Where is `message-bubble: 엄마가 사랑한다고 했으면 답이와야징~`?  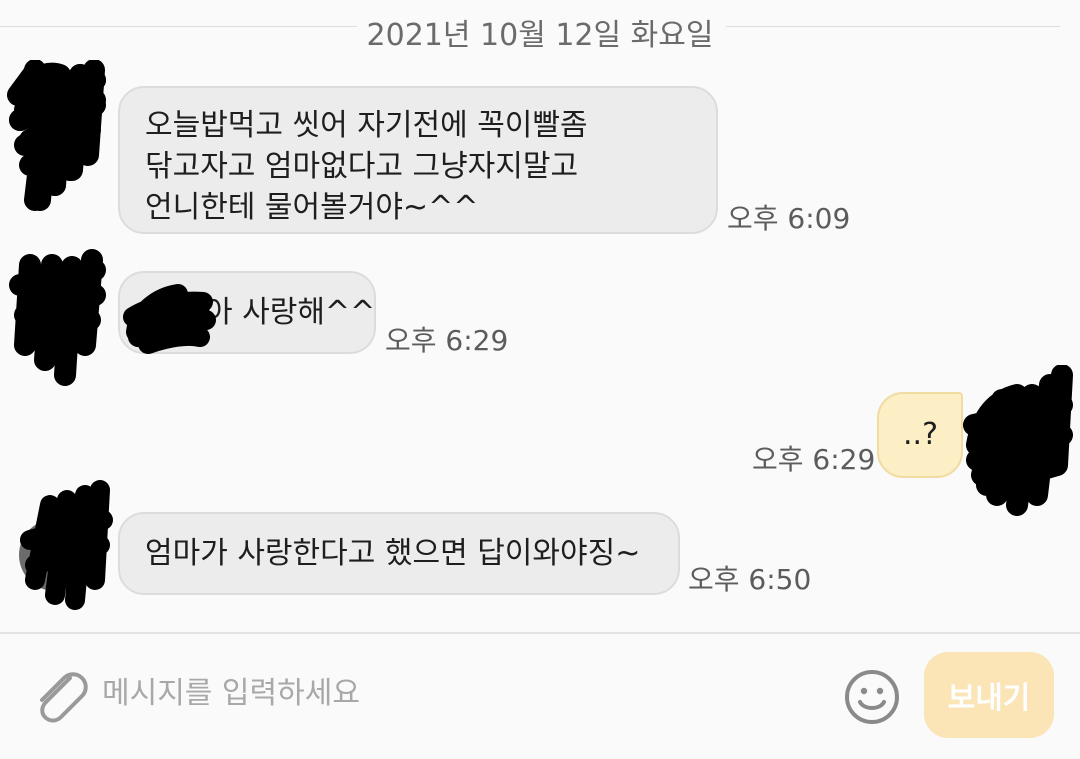 message-bubble: 엄마가 사랑한다고 했으면 답이와야징~ is located at coordinates (399, 553).